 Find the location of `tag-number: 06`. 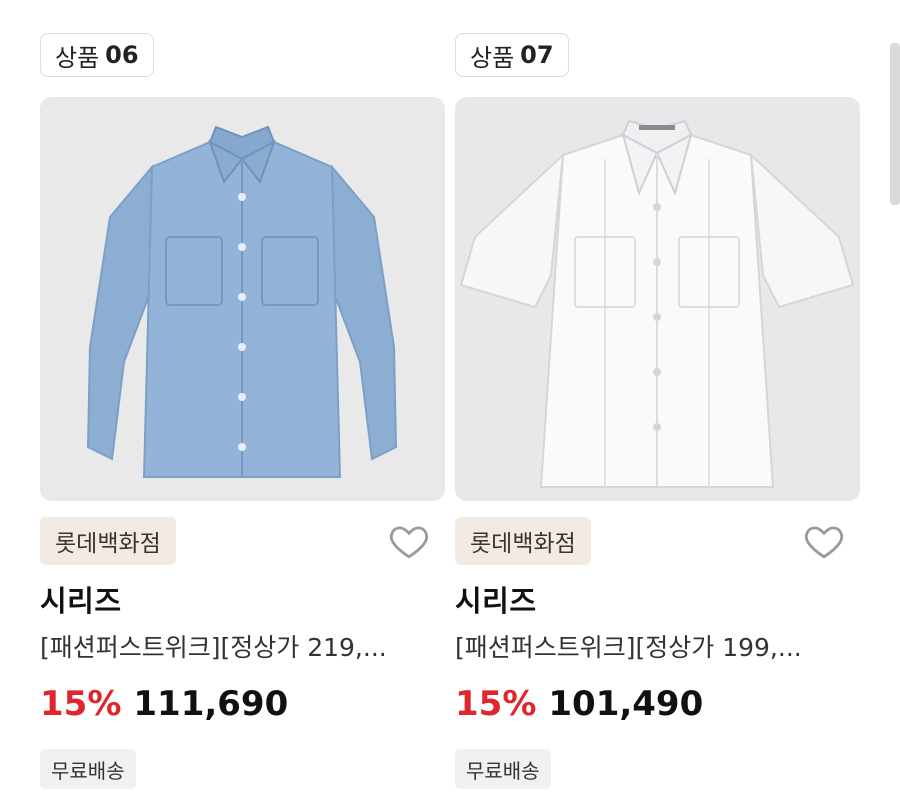

tag-number: 06 is located at coordinates (122, 55).